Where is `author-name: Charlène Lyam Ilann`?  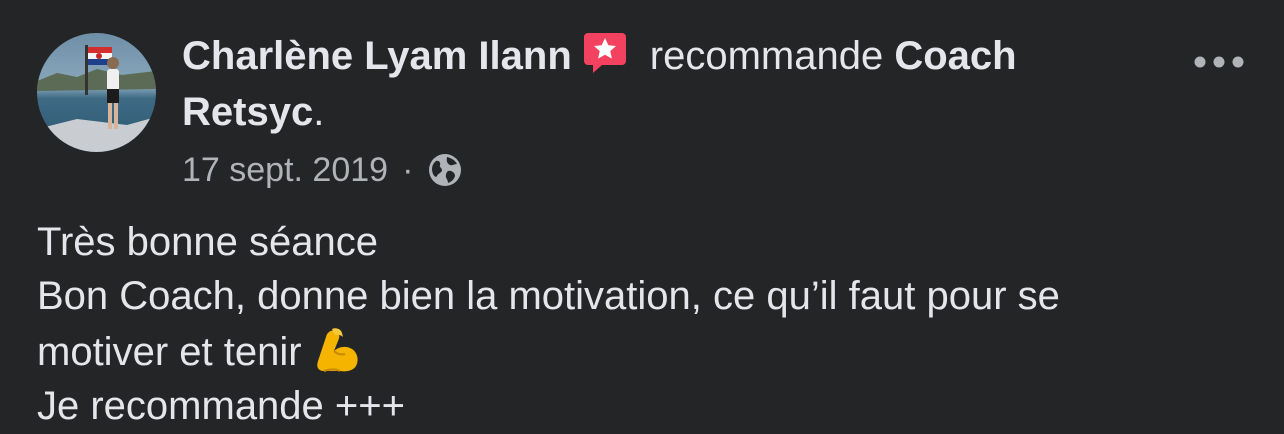
author-name: Charlène Lyam Ilann is located at coordinates (377, 56).